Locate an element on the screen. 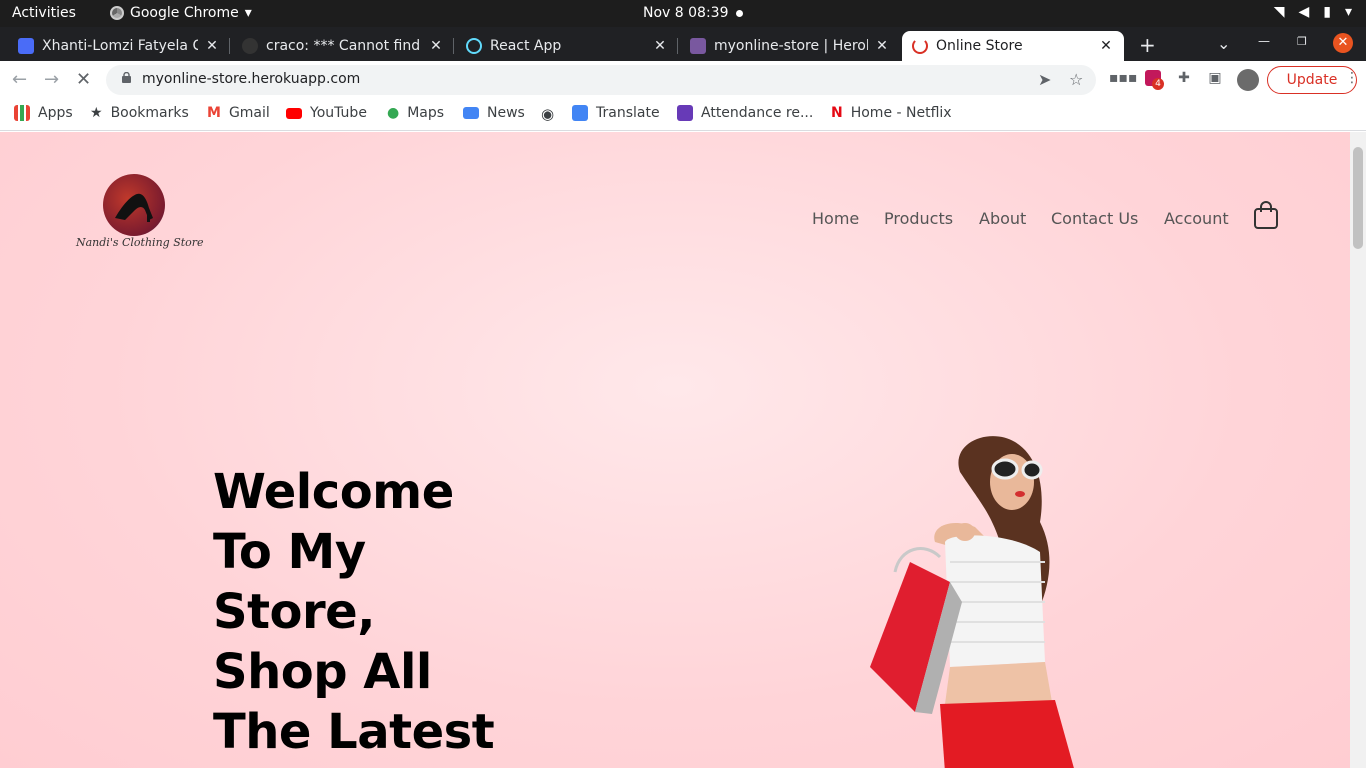 This screenshot has width=1366, height=768. hero-line: To My is located at coordinates (289, 552).